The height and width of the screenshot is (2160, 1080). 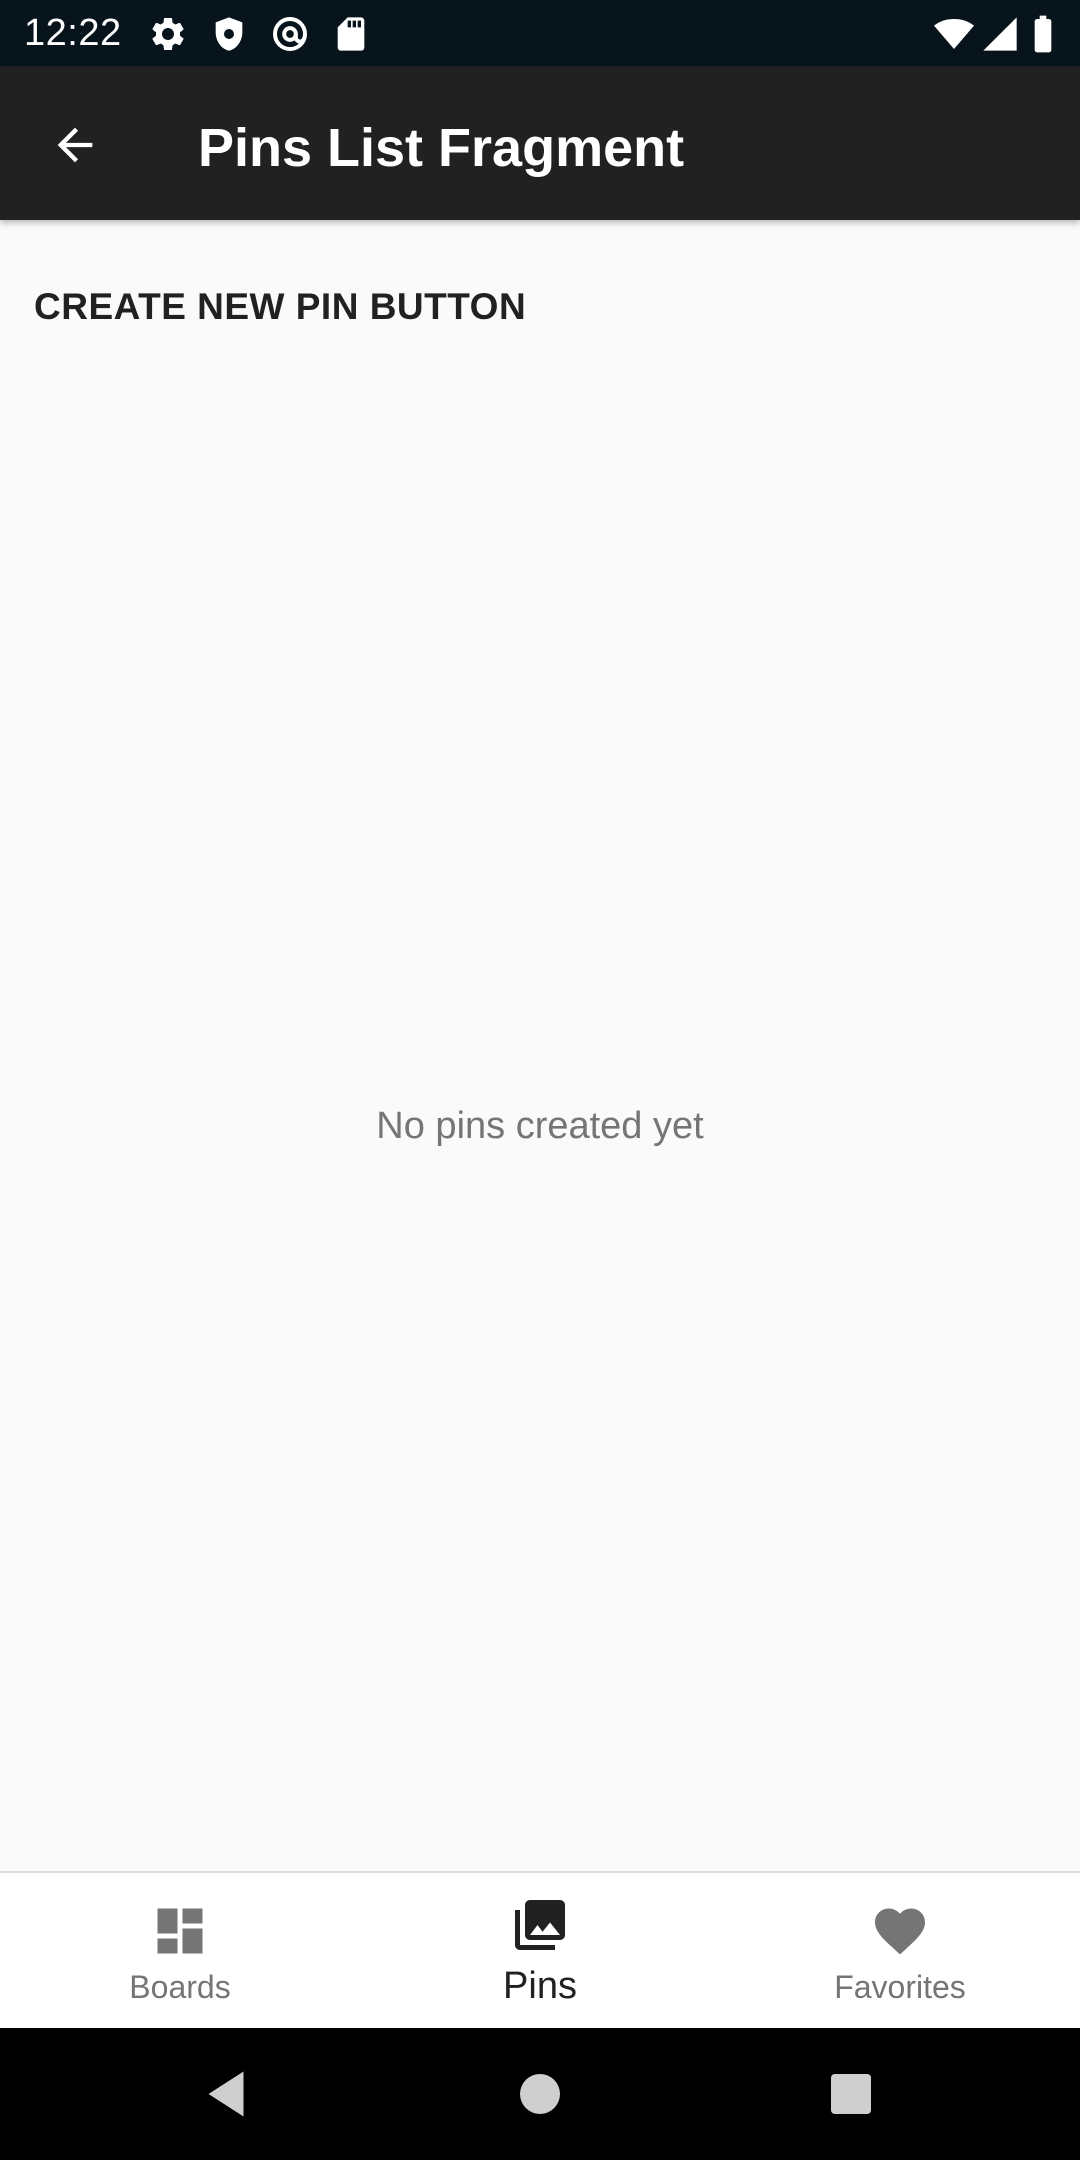 What do you see at coordinates (280, 307) in the screenshot?
I see `create-new-pin-button: CREATE NEW PIN BUTTON` at bounding box center [280, 307].